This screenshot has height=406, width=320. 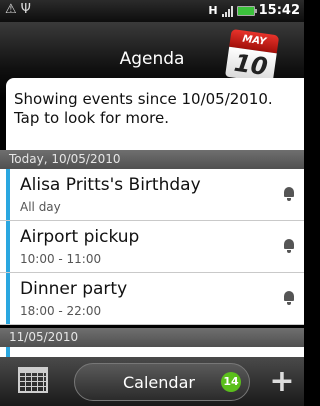 I want to click on event-row-partial, so click(x=152, y=352).